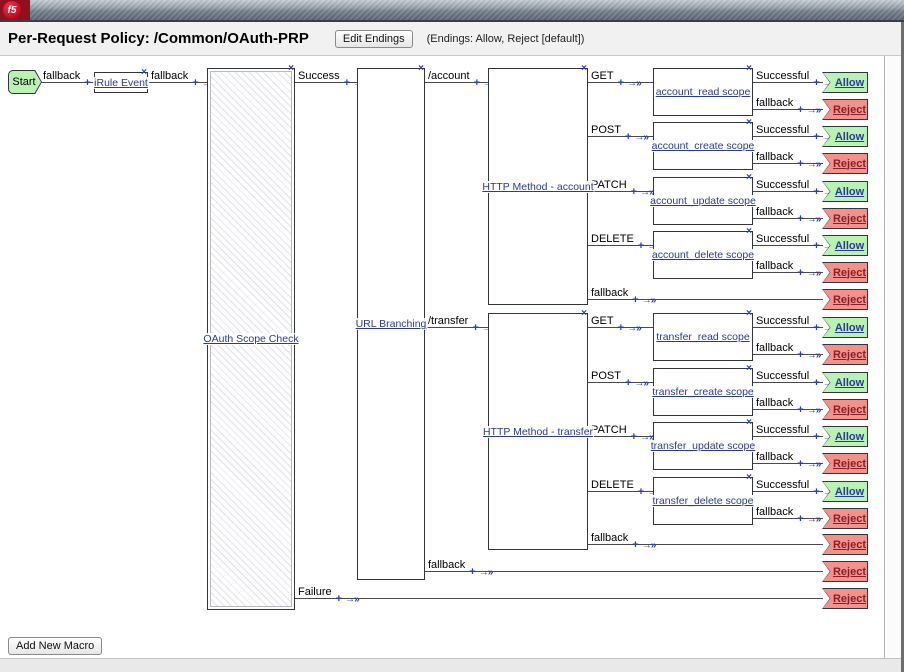 The image size is (904, 672). I want to click on account-delete-scope-label: account_delete scope, so click(703, 255).